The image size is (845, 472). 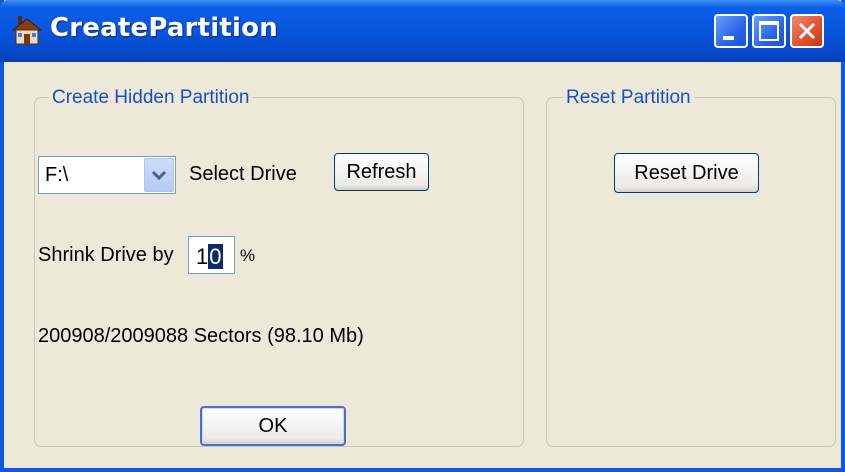 I want to click on chevron-down-icon, so click(x=159, y=175).